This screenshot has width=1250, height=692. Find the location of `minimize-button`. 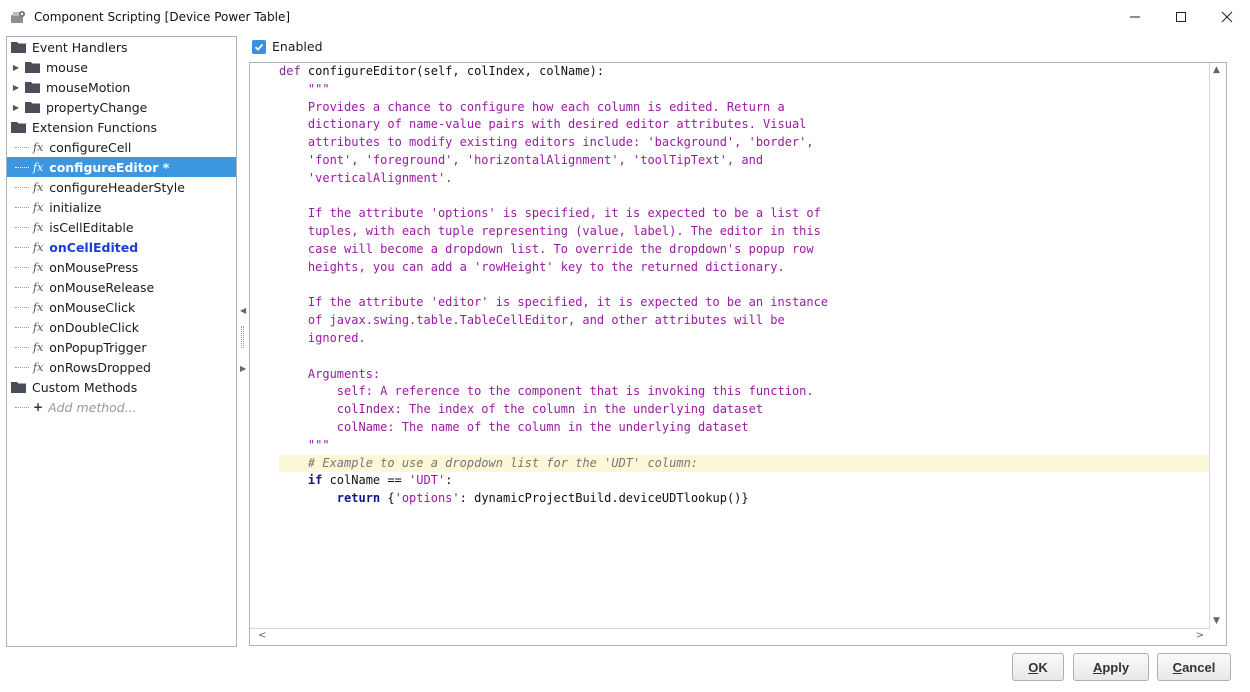

minimize-button is located at coordinates (1135, 17).